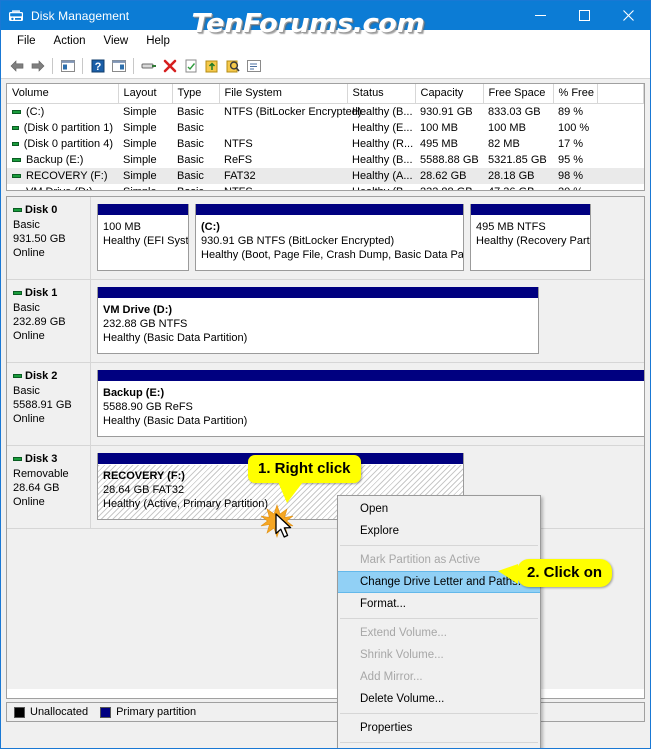 The width and height of the screenshot is (651, 749). What do you see at coordinates (106, 712) in the screenshot?
I see `legend-swatch-primary-partition` at bounding box center [106, 712].